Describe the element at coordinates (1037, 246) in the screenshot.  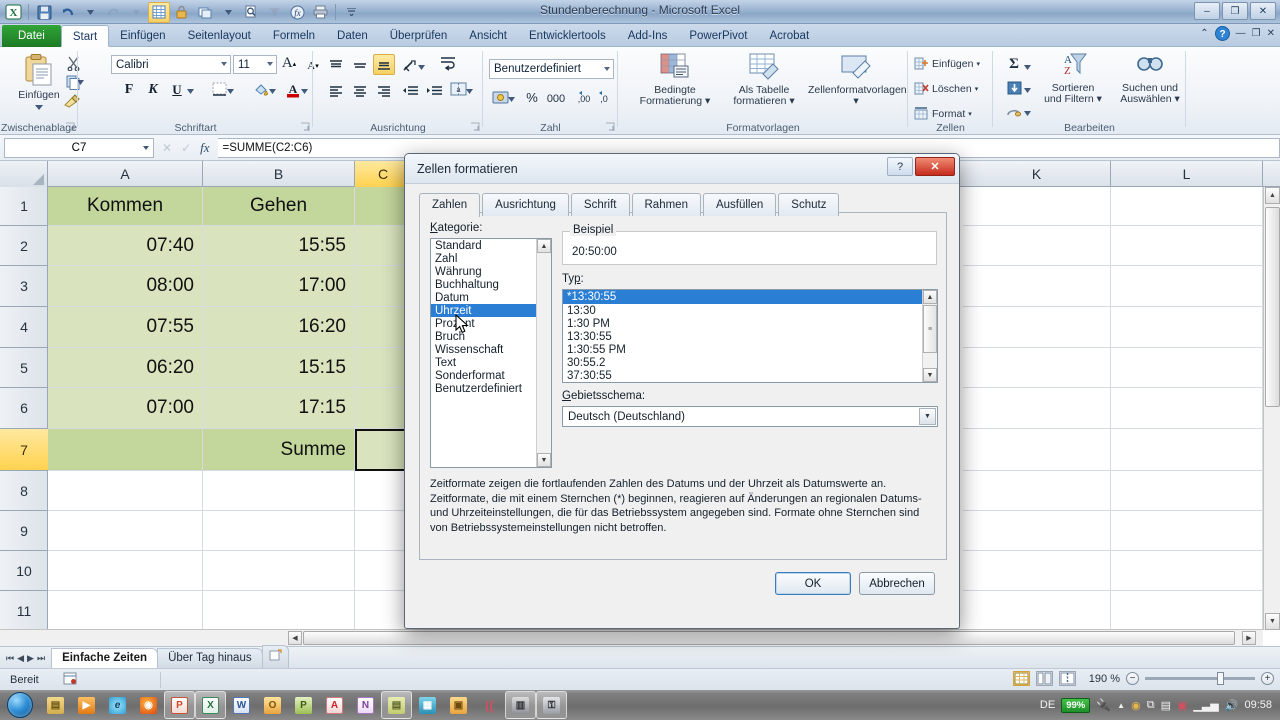
I see `cell-k2` at that location.